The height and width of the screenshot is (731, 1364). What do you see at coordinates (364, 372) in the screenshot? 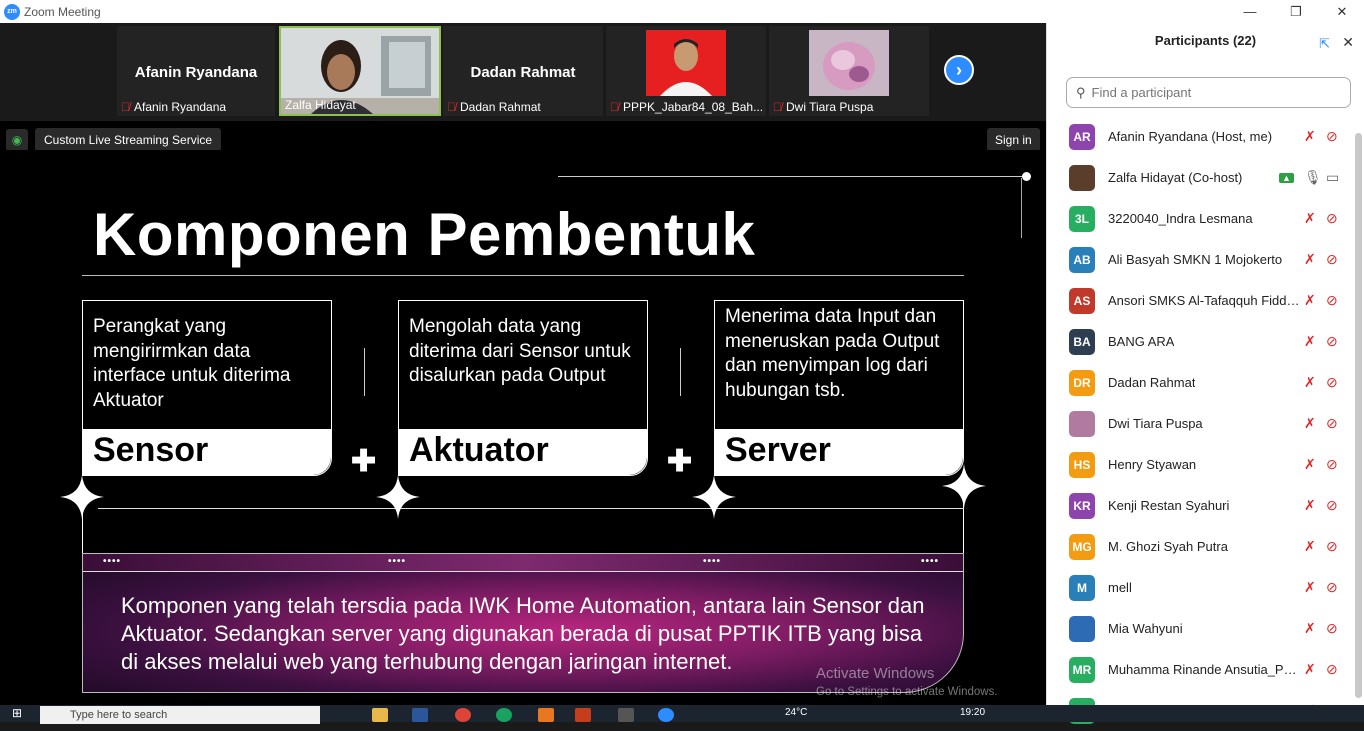
I see `decor-line` at bounding box center [364, 372].